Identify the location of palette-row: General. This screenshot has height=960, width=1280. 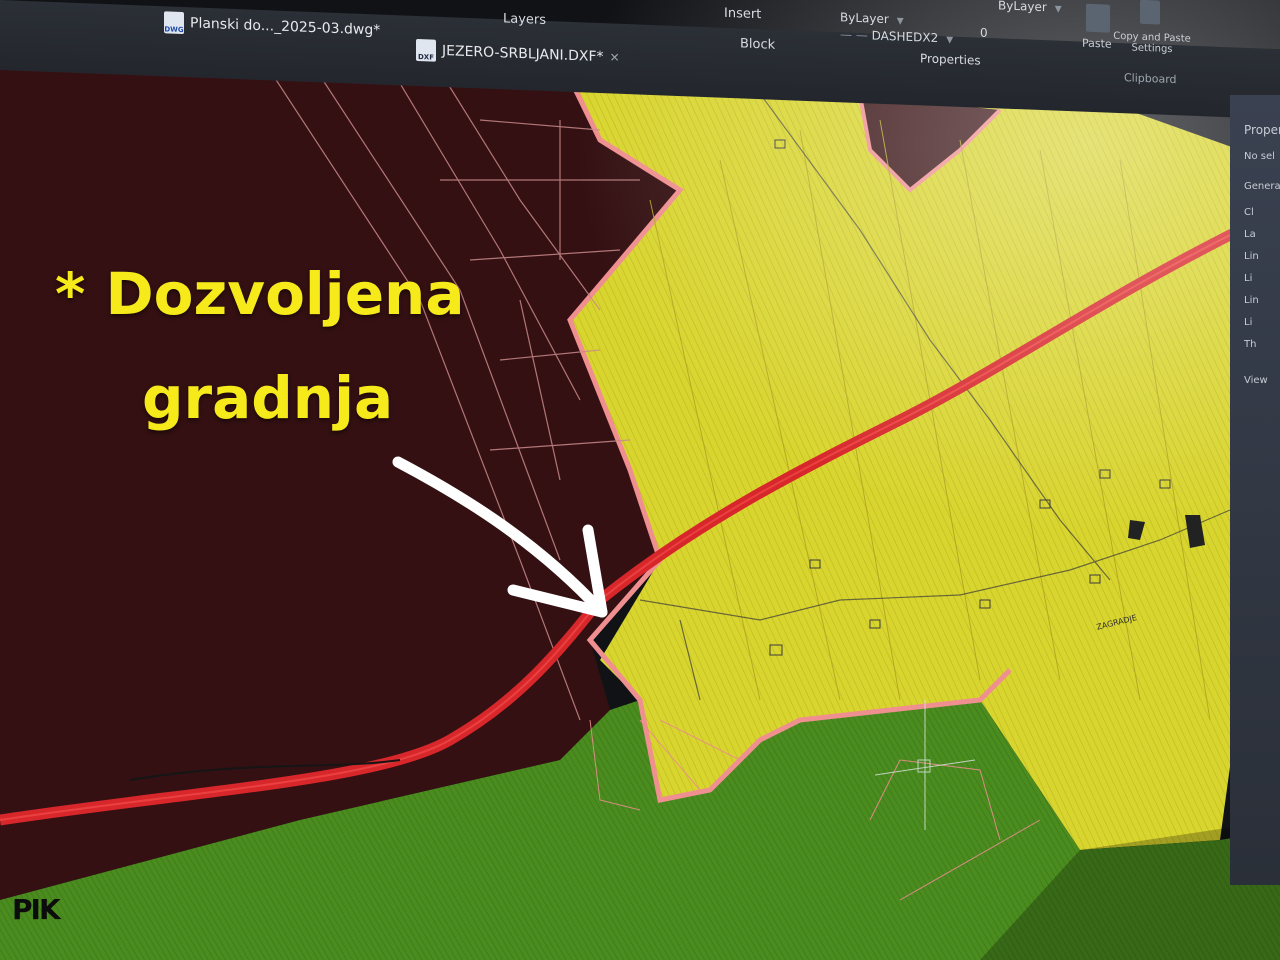
(1262, 186).